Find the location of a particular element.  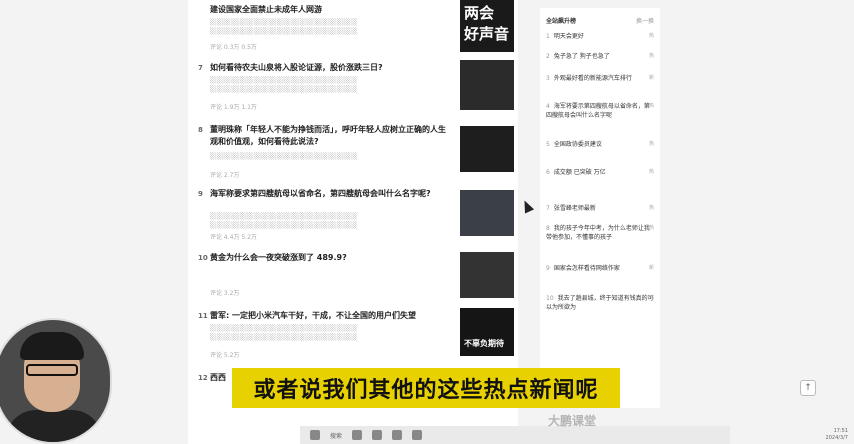

item-rank: 9 is located at coordinates (200, 194).